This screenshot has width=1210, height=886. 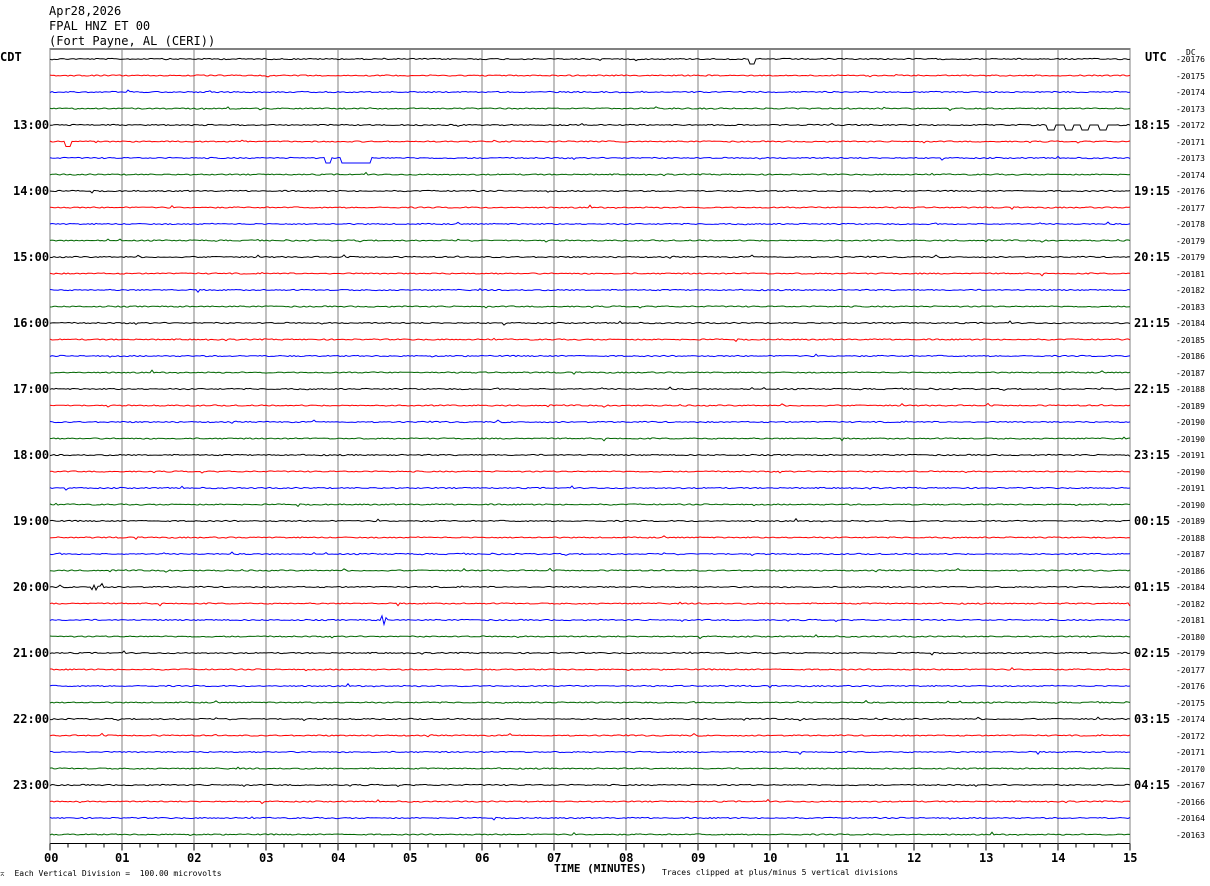 What do you see at coordinates (5, 873) in the screenshot?
I see `corner-mark-icon: ⌅` at bounding box center [5, 873].